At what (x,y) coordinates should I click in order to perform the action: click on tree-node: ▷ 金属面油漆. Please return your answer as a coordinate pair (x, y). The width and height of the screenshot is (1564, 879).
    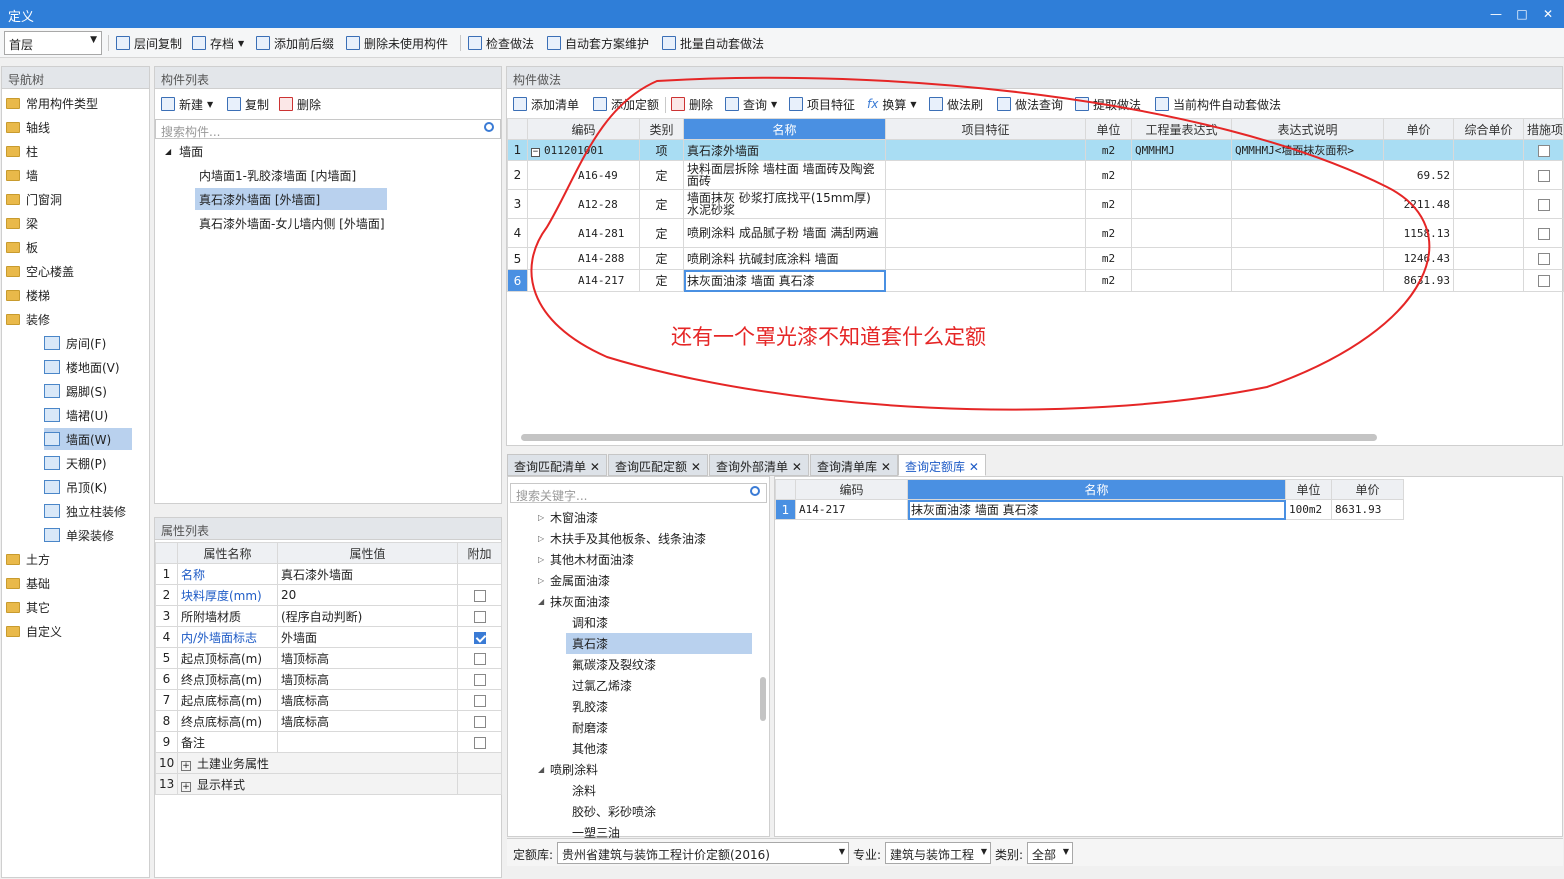
    Looking at the image, I should click on (574, 580).